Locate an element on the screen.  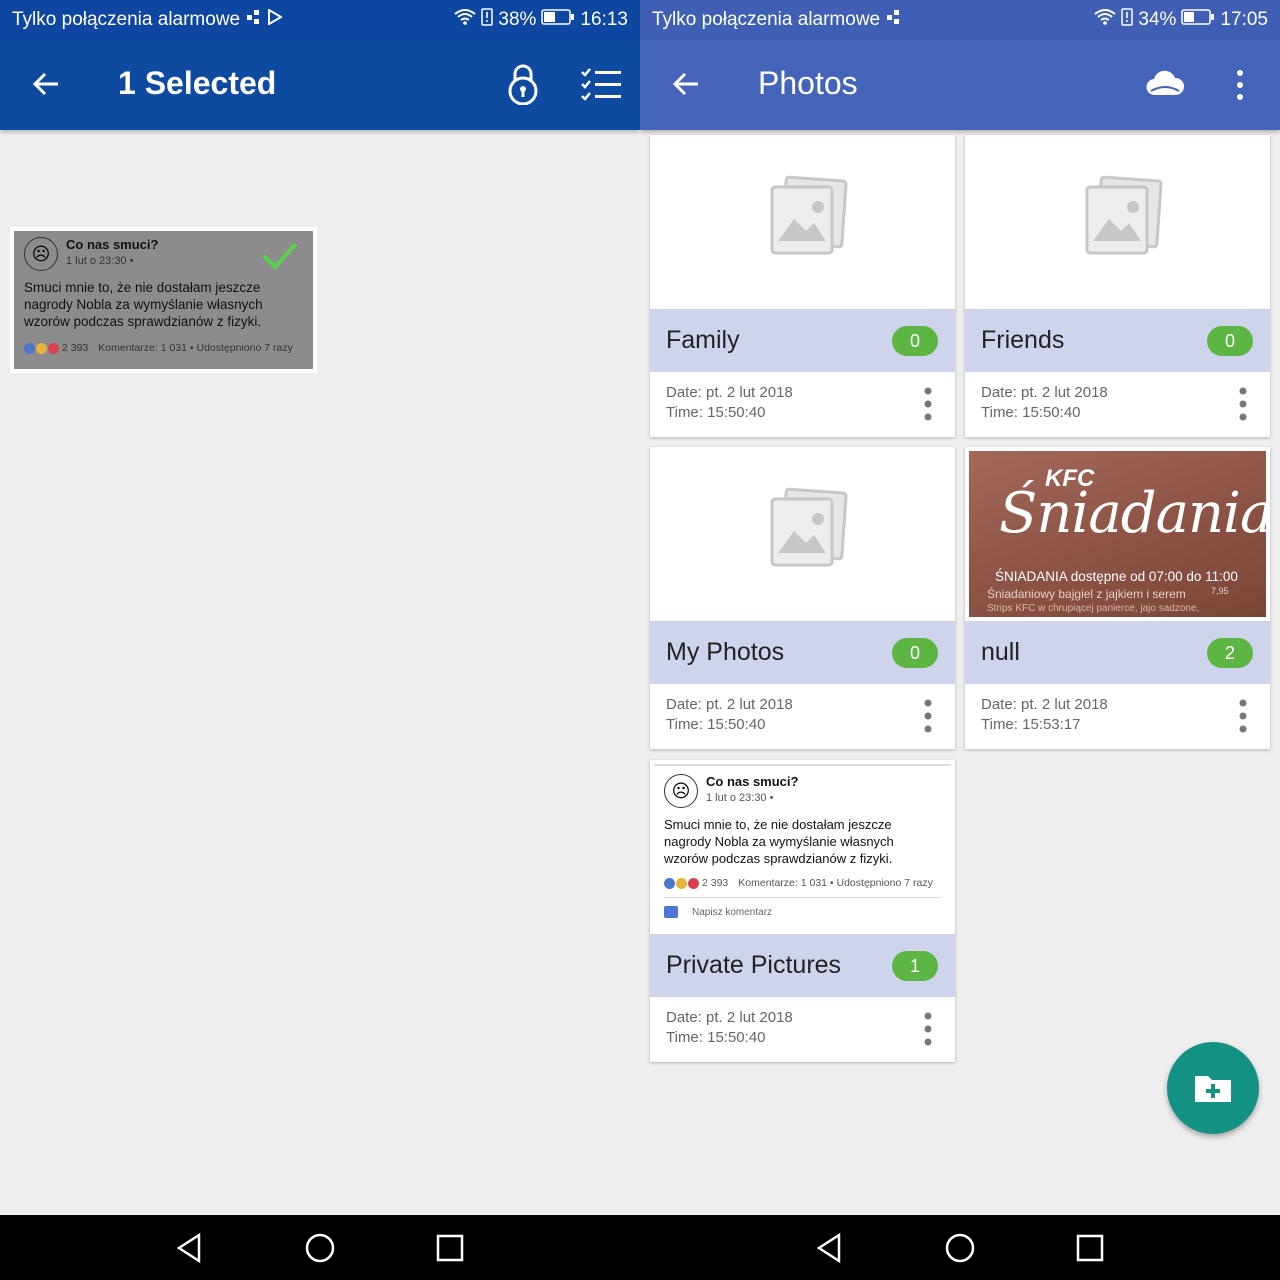
kfc-line-2: Śniadaniowy bajgiel z jajkiem i serem is located at coordinates (1086, 594).